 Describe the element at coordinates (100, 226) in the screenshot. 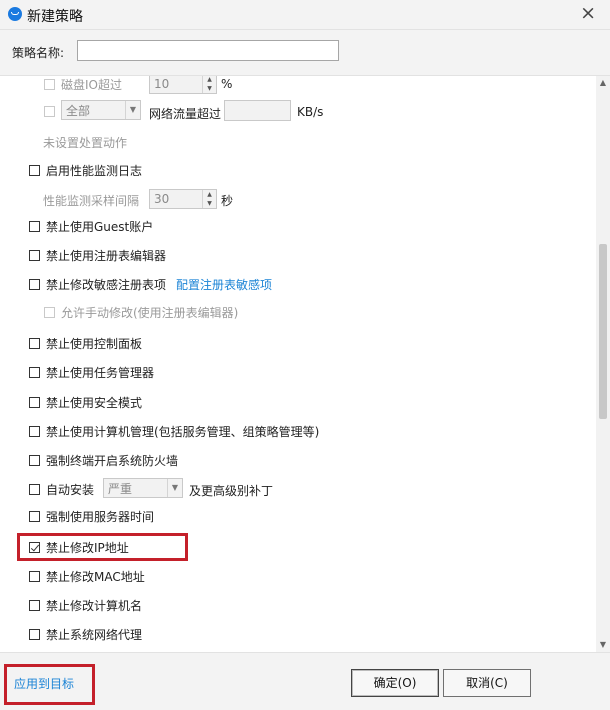

I see `guest-label: 禁止使用Guest账户` at that location.